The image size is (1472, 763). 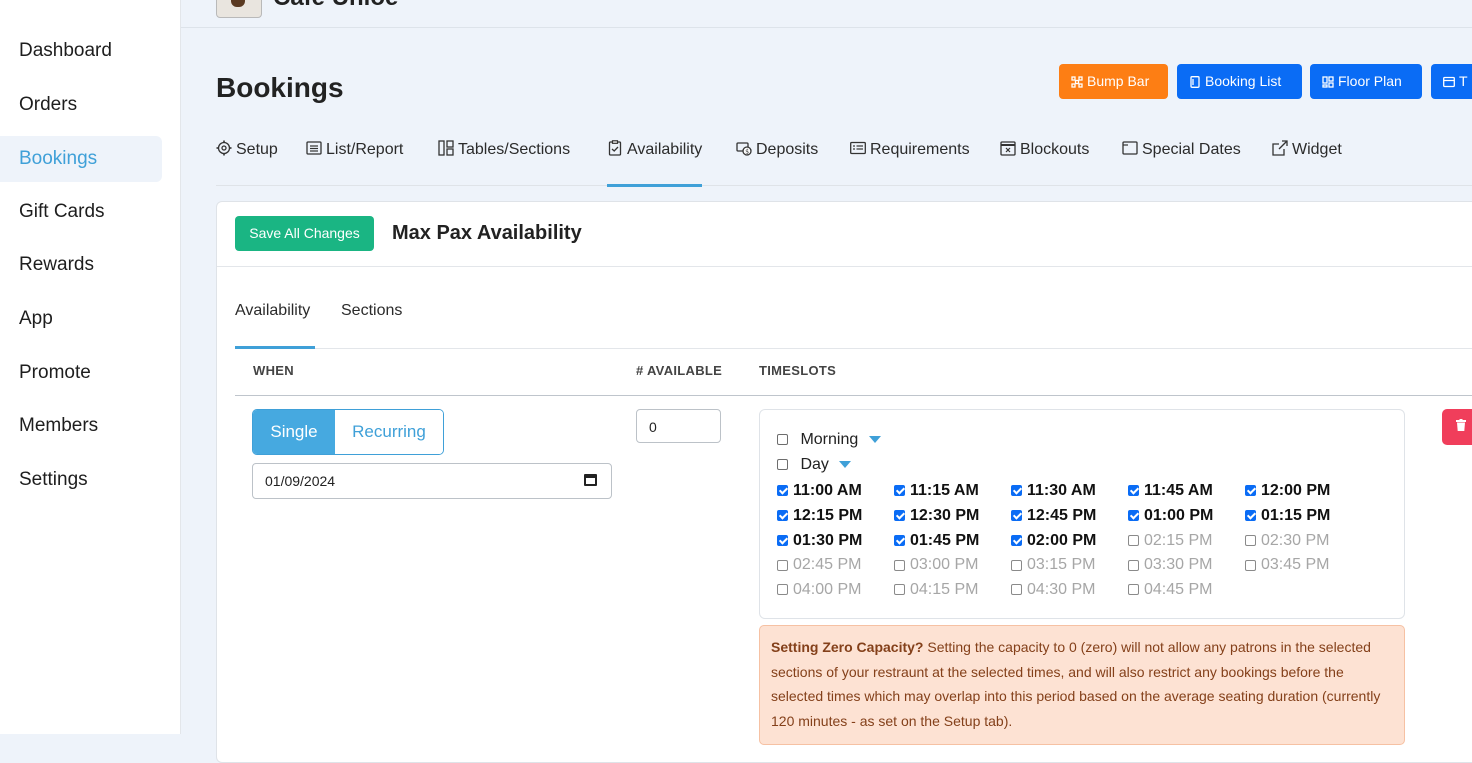 I want to click on timeslot-item: 02:15 PM, so click(x=1170, y=541).